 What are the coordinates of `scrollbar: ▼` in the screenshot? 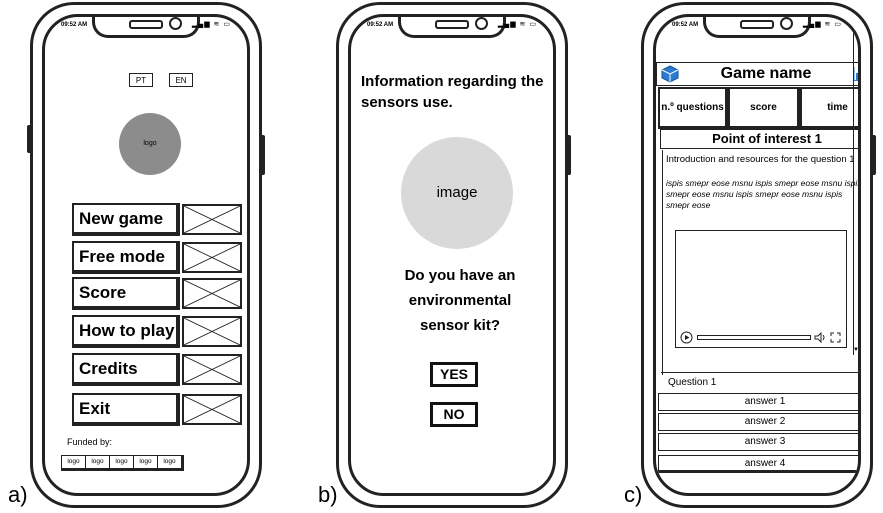 It's located at (855, 186).